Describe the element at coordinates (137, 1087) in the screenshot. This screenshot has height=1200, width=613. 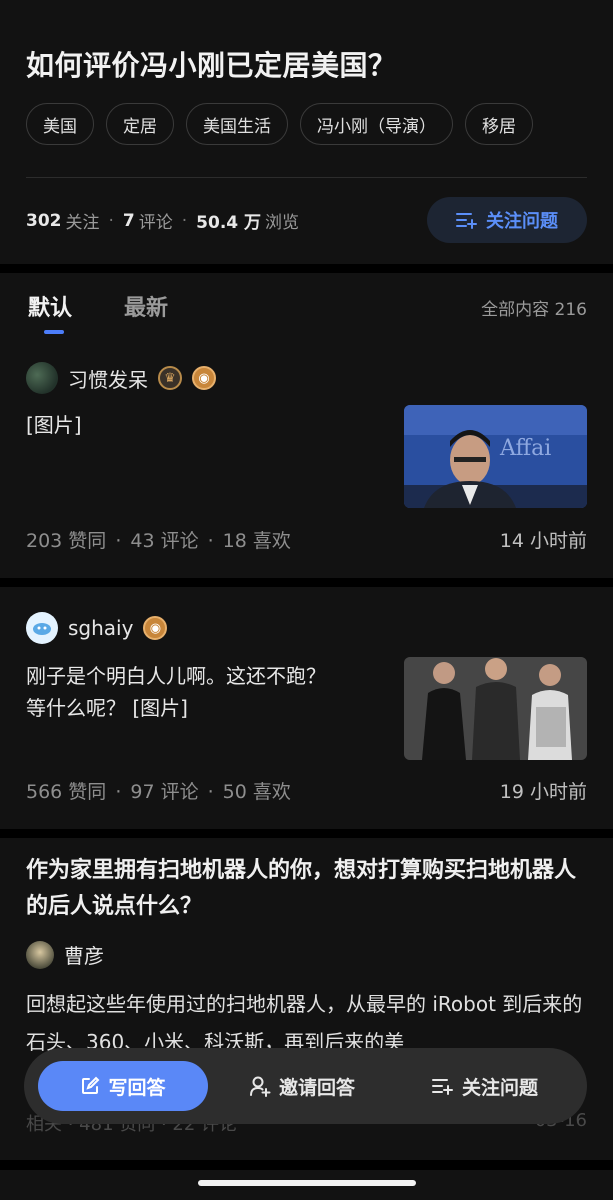
I see `write-answer-label: 写回答` at that location.